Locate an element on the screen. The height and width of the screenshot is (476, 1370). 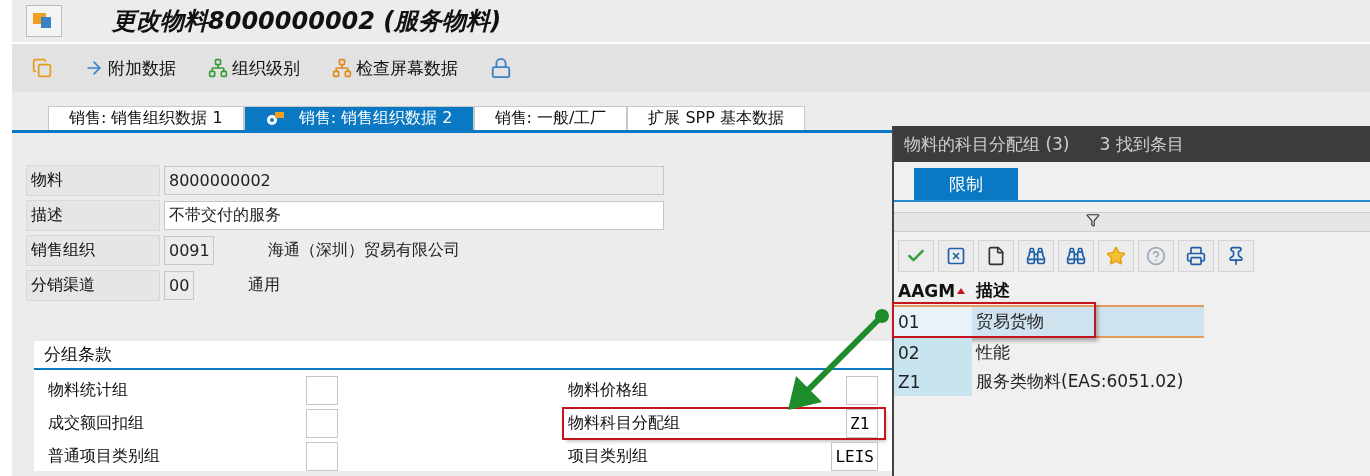
field-label: 成交额回扣组 is located at coordinates (96, 423).